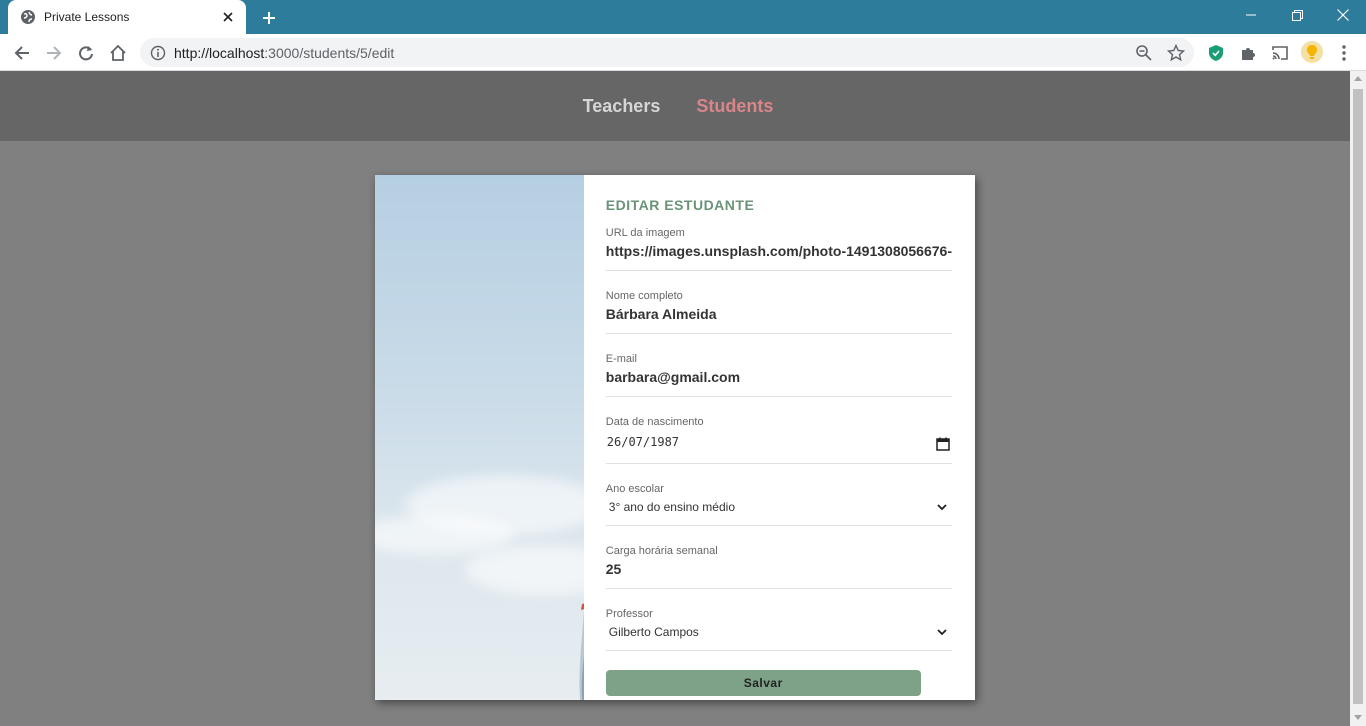 The height and width of the screenshot is (726, 1366). What do you see at coordinates (1251, 15) in the screenshot?
I see `minimize-icon` at bounding box center [1251, 15].